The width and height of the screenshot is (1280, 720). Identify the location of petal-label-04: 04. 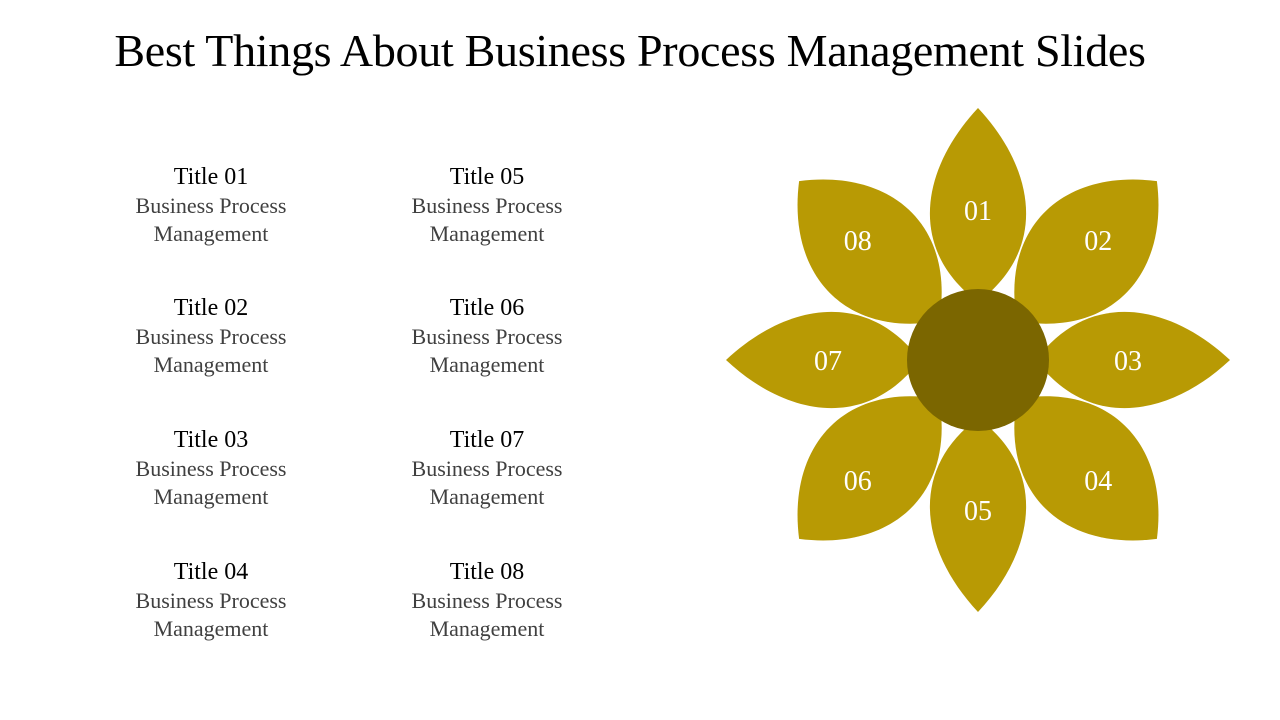
(1098, 481).